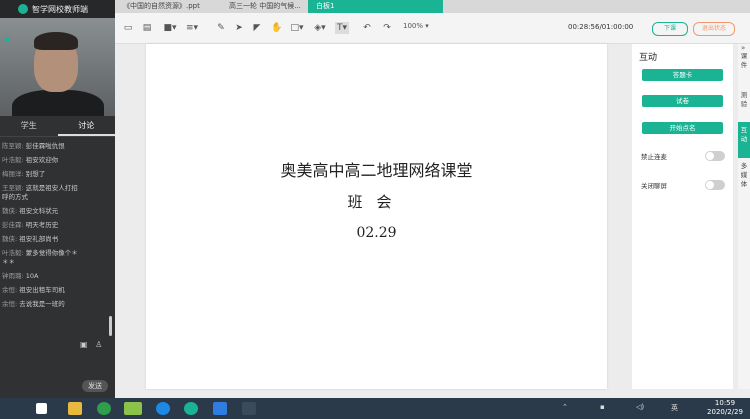 This screenshot has height=419, width=750. What do you see at coordinates (7, 39) in the screenshot?
I see `mic-icon: ▮▮` at bounding box center [7, 39].